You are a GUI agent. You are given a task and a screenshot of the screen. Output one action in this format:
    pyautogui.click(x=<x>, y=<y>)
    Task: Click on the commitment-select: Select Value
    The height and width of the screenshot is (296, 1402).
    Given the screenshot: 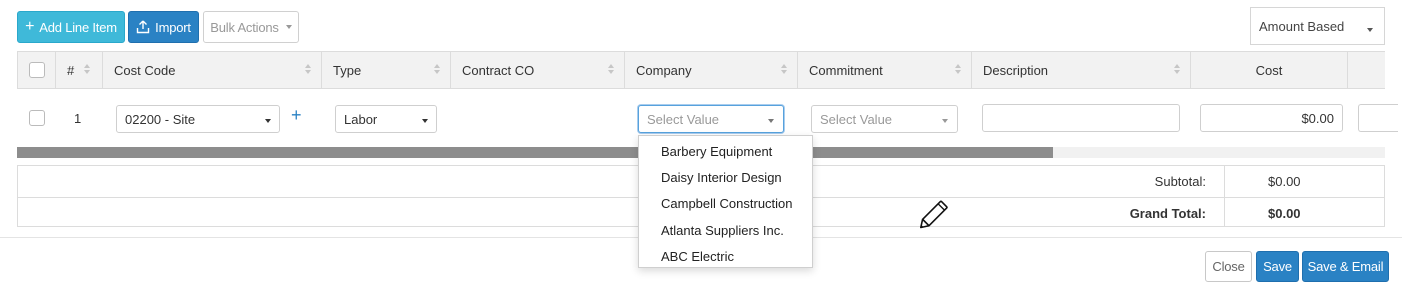 What is the action you would take?
    pyautogui.click(x=884, y=119)
    